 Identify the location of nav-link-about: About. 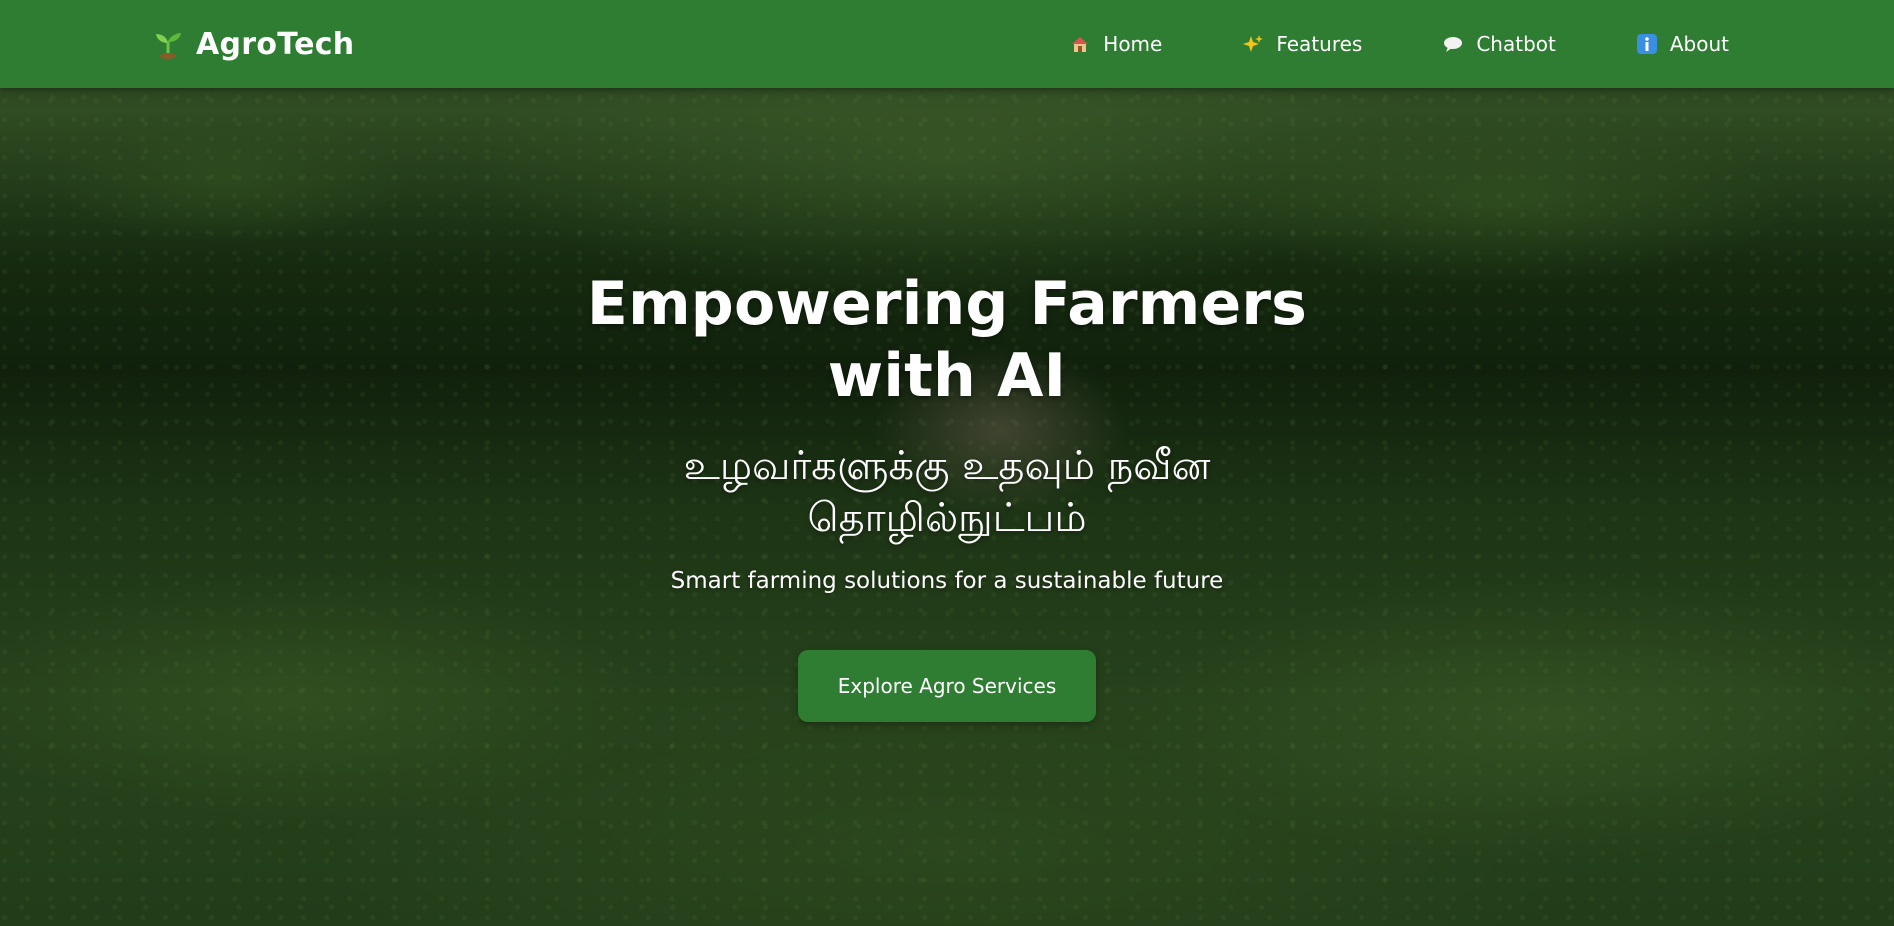
(1682, 44).